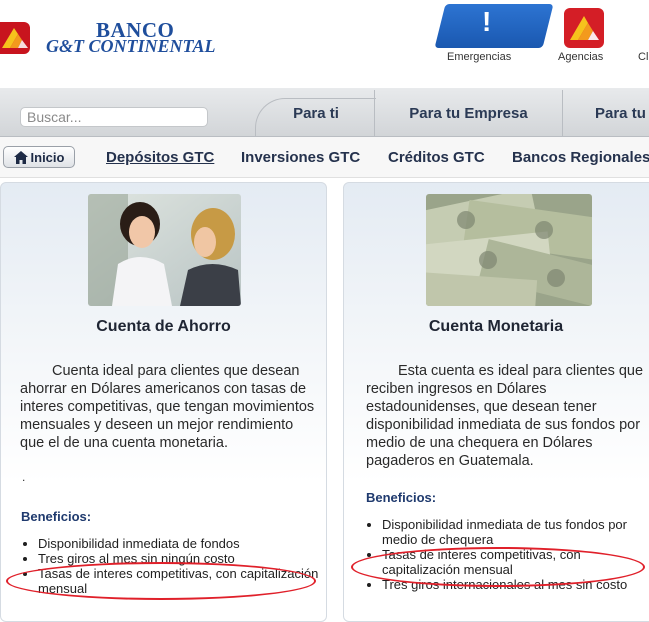 The width and height of the screenshot is (649, 622). I want to click on quick-link-cut: Cl, so click(643, 57).